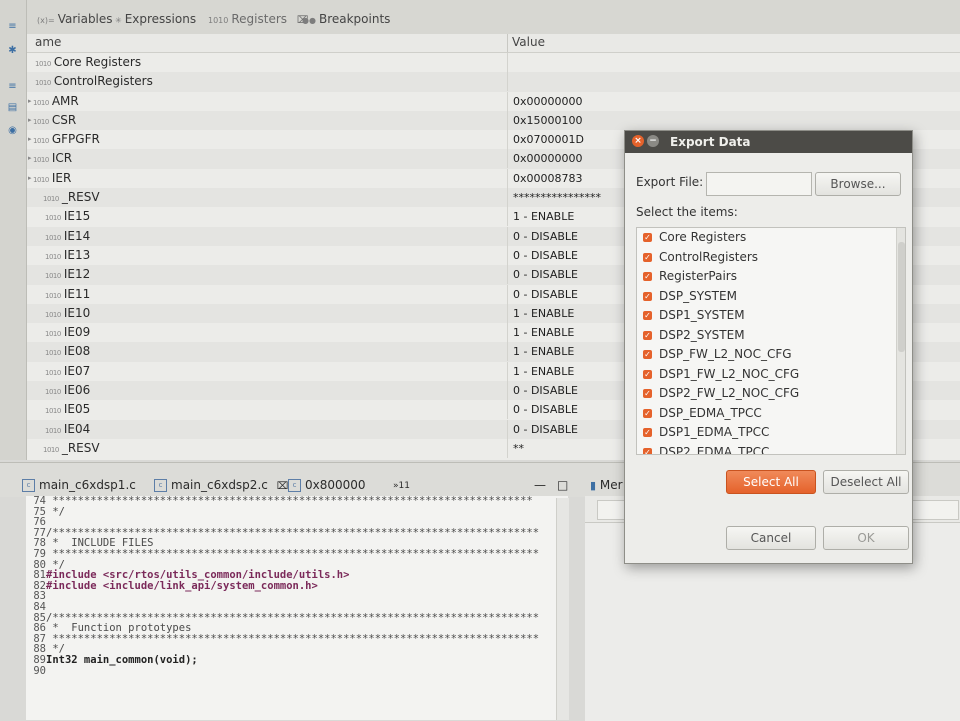 The image size is (960, 721). What do you see at coordinates (297, 660) in the screenshot?
I see `code-line: 89Int32 main_common(void);` at bounding box center [297, 660].